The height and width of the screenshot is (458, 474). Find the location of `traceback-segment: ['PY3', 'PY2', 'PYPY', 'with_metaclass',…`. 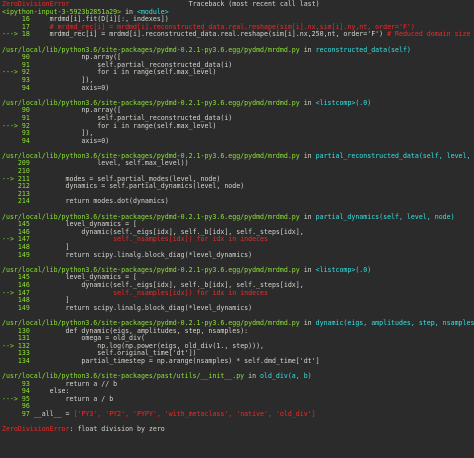

traceback-segment: ['PY3', 'PY2', 'PYPY', 'with_metaclass',… is located at coordinates (194, 414).